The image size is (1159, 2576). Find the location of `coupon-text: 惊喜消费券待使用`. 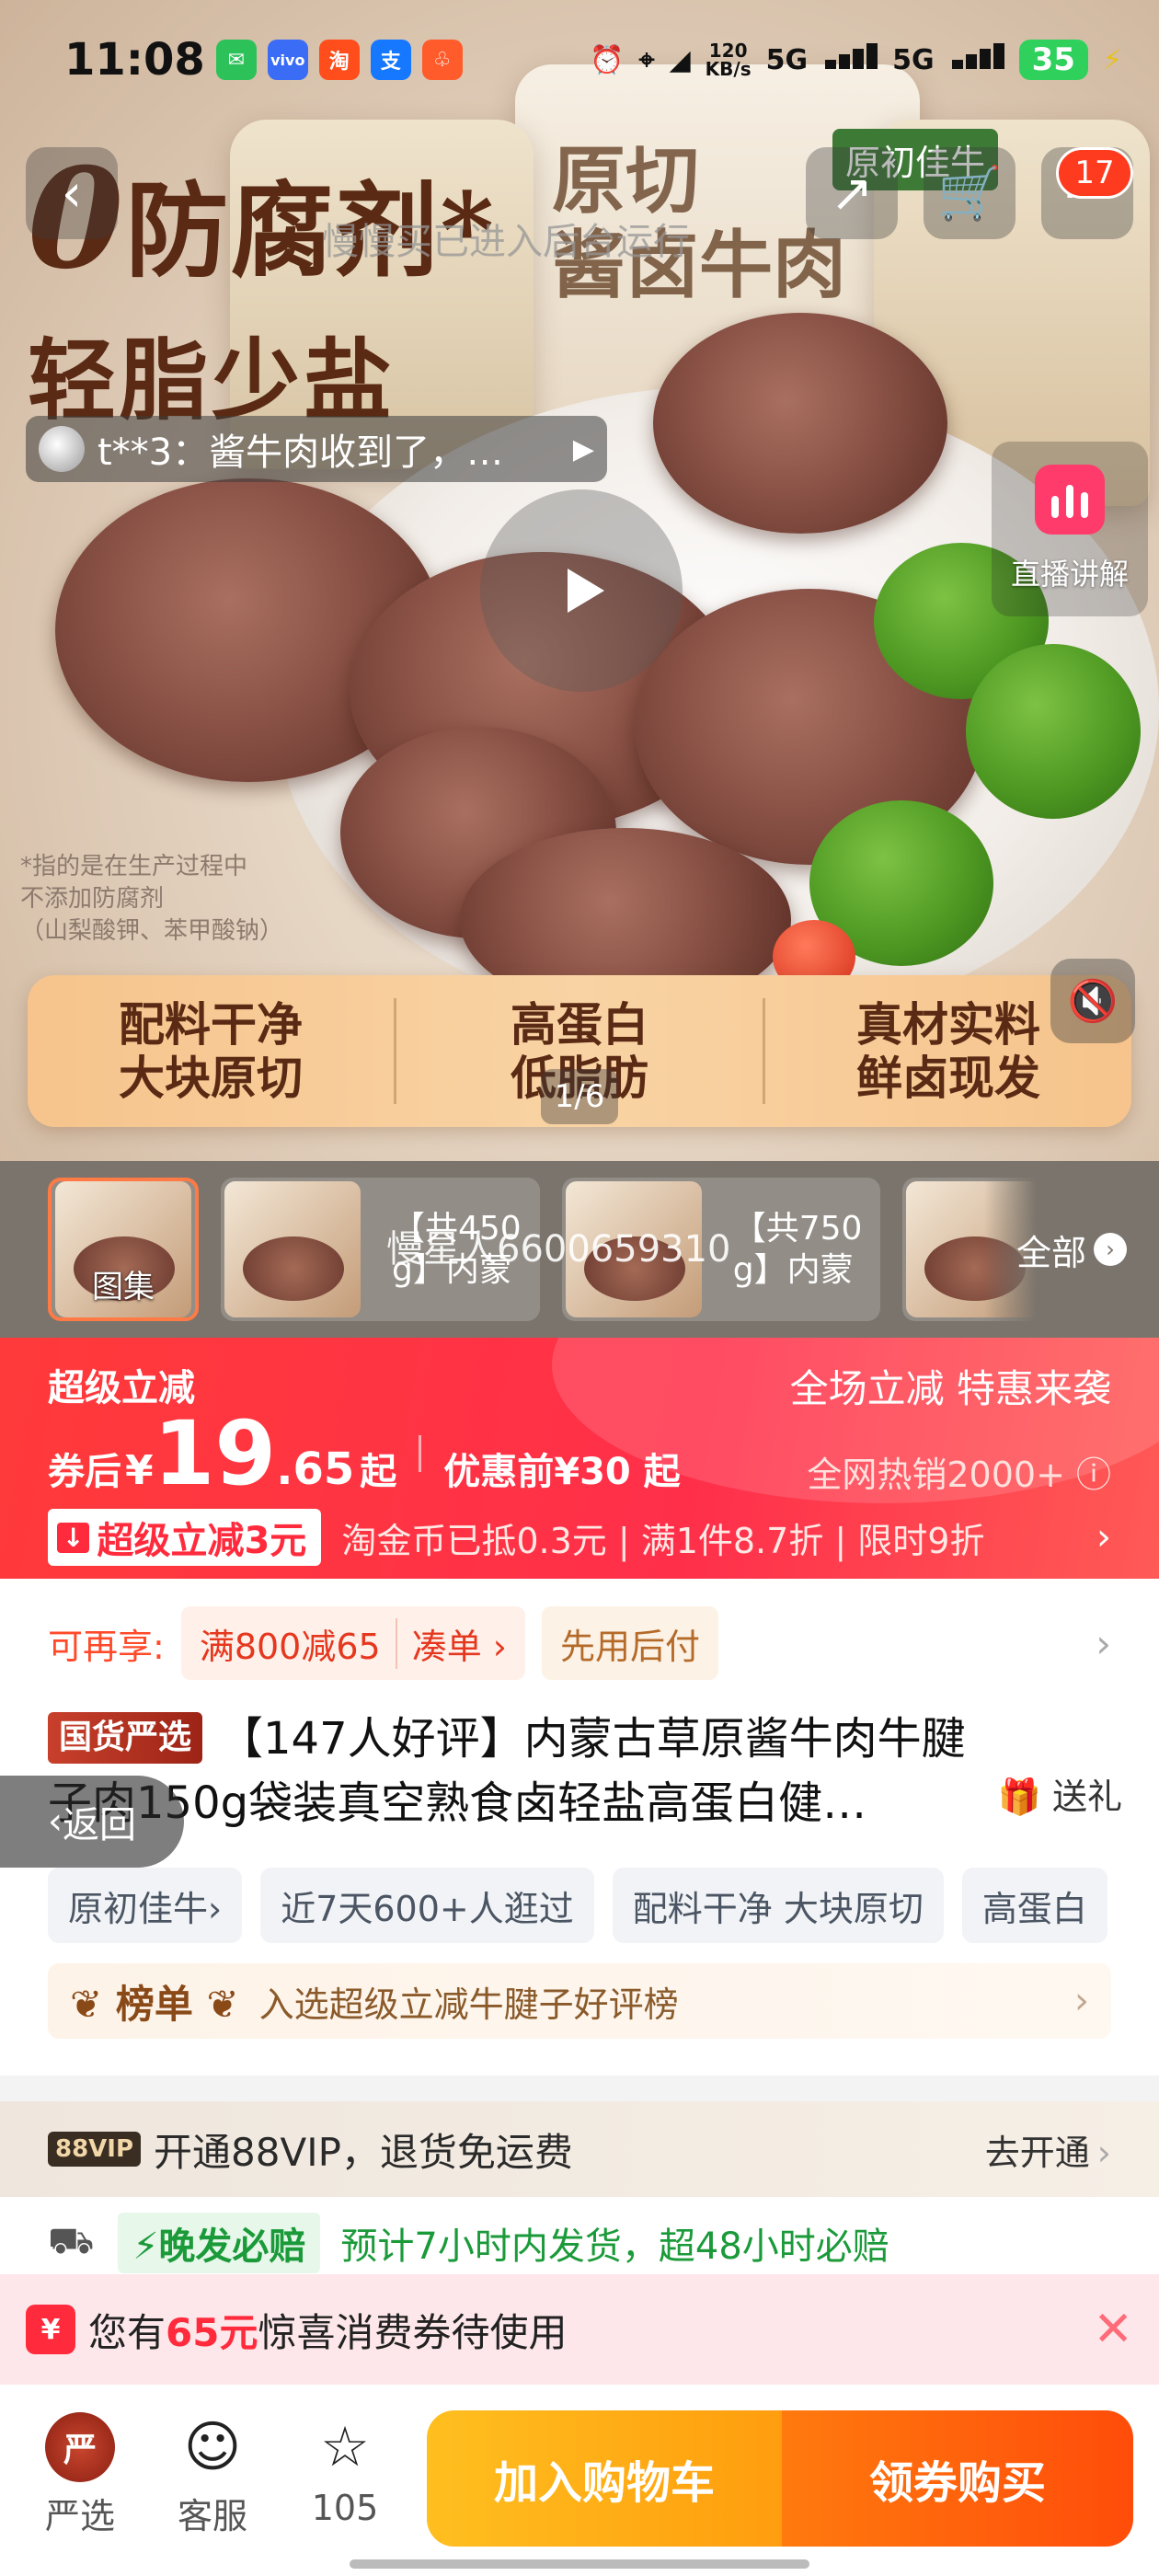

coupon-text: 惊喜消费券待使用 is located at coordinates (413, 2332).